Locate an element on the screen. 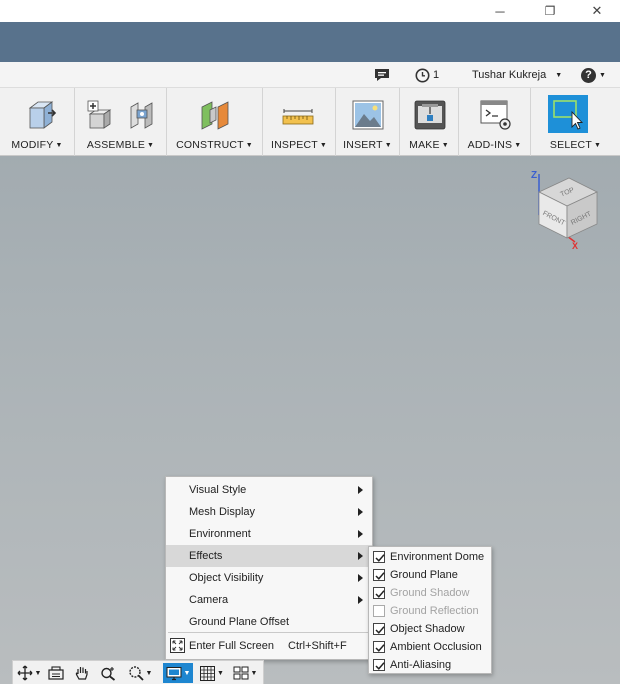 This screenshot has width=620, height=684. minimize-icon: ─ is located at coordinates (500, 11).